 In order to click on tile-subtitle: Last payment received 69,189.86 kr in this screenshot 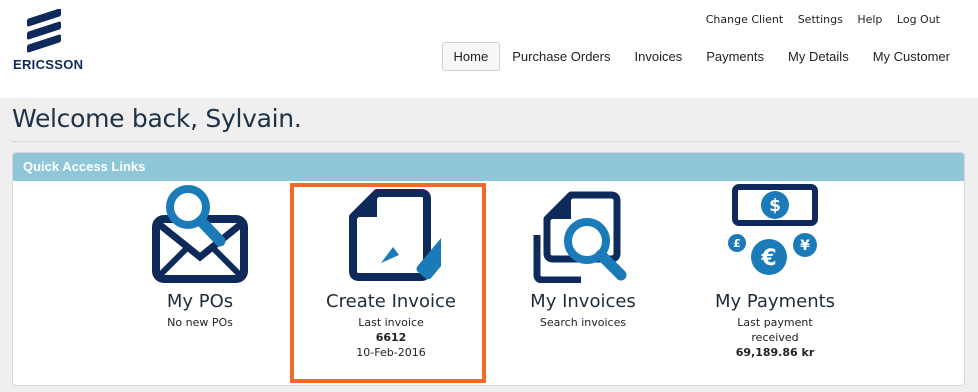, I will do `click(775, 337)`.